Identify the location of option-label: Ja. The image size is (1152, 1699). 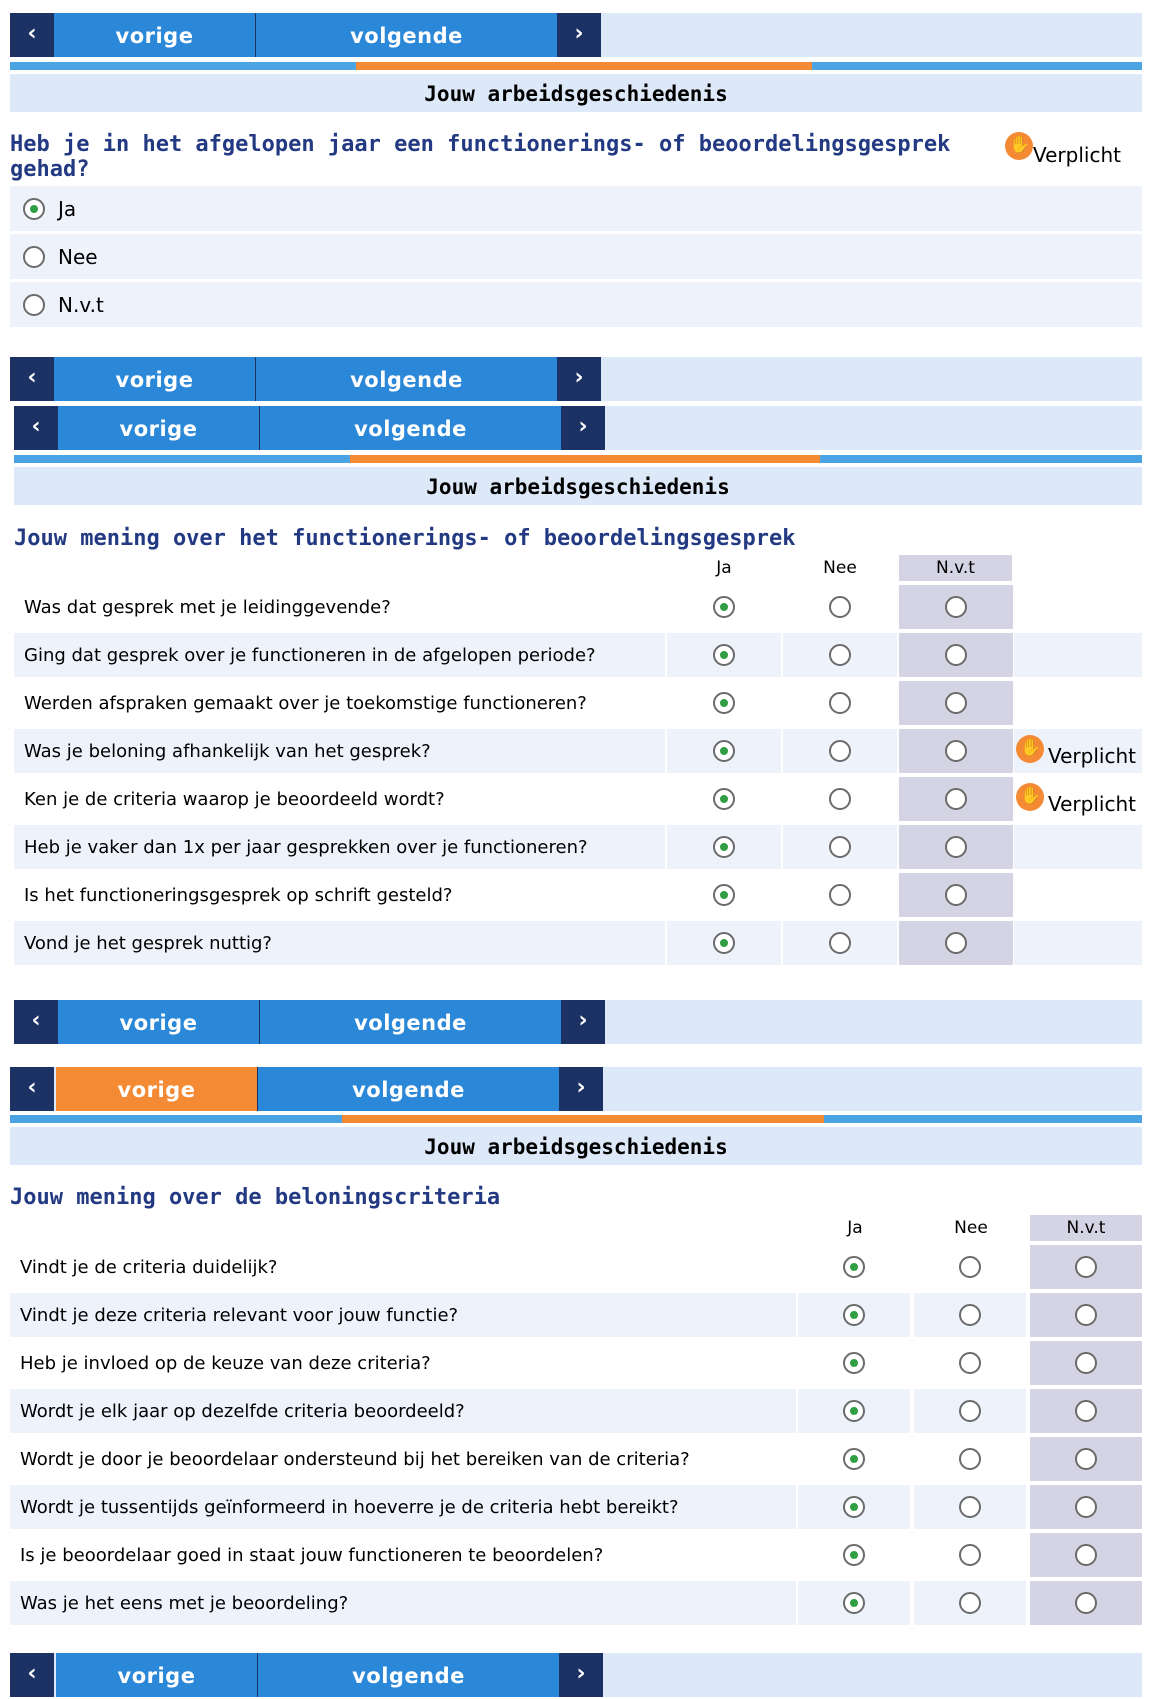
(67, 209).